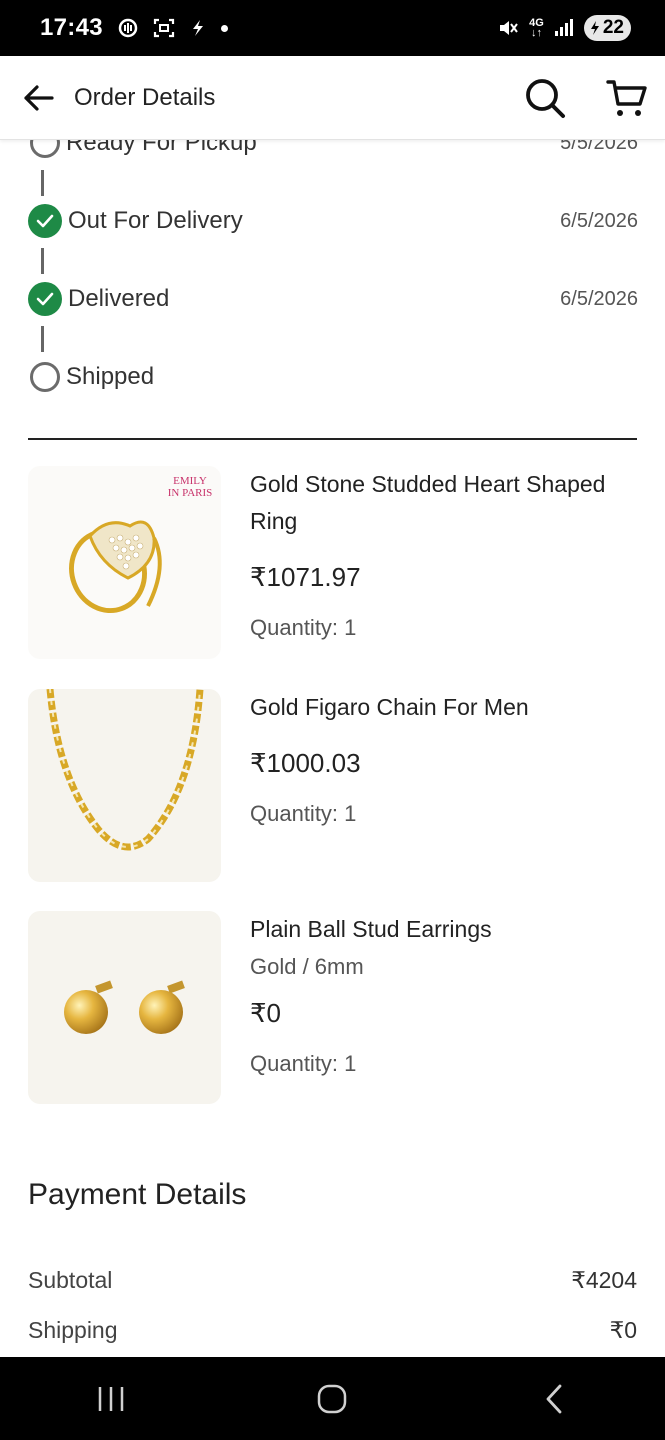  What do you see at coordinates (163, 28) in the screenshot?
I see `screenshot-icon` at bounding box center [163, 28].